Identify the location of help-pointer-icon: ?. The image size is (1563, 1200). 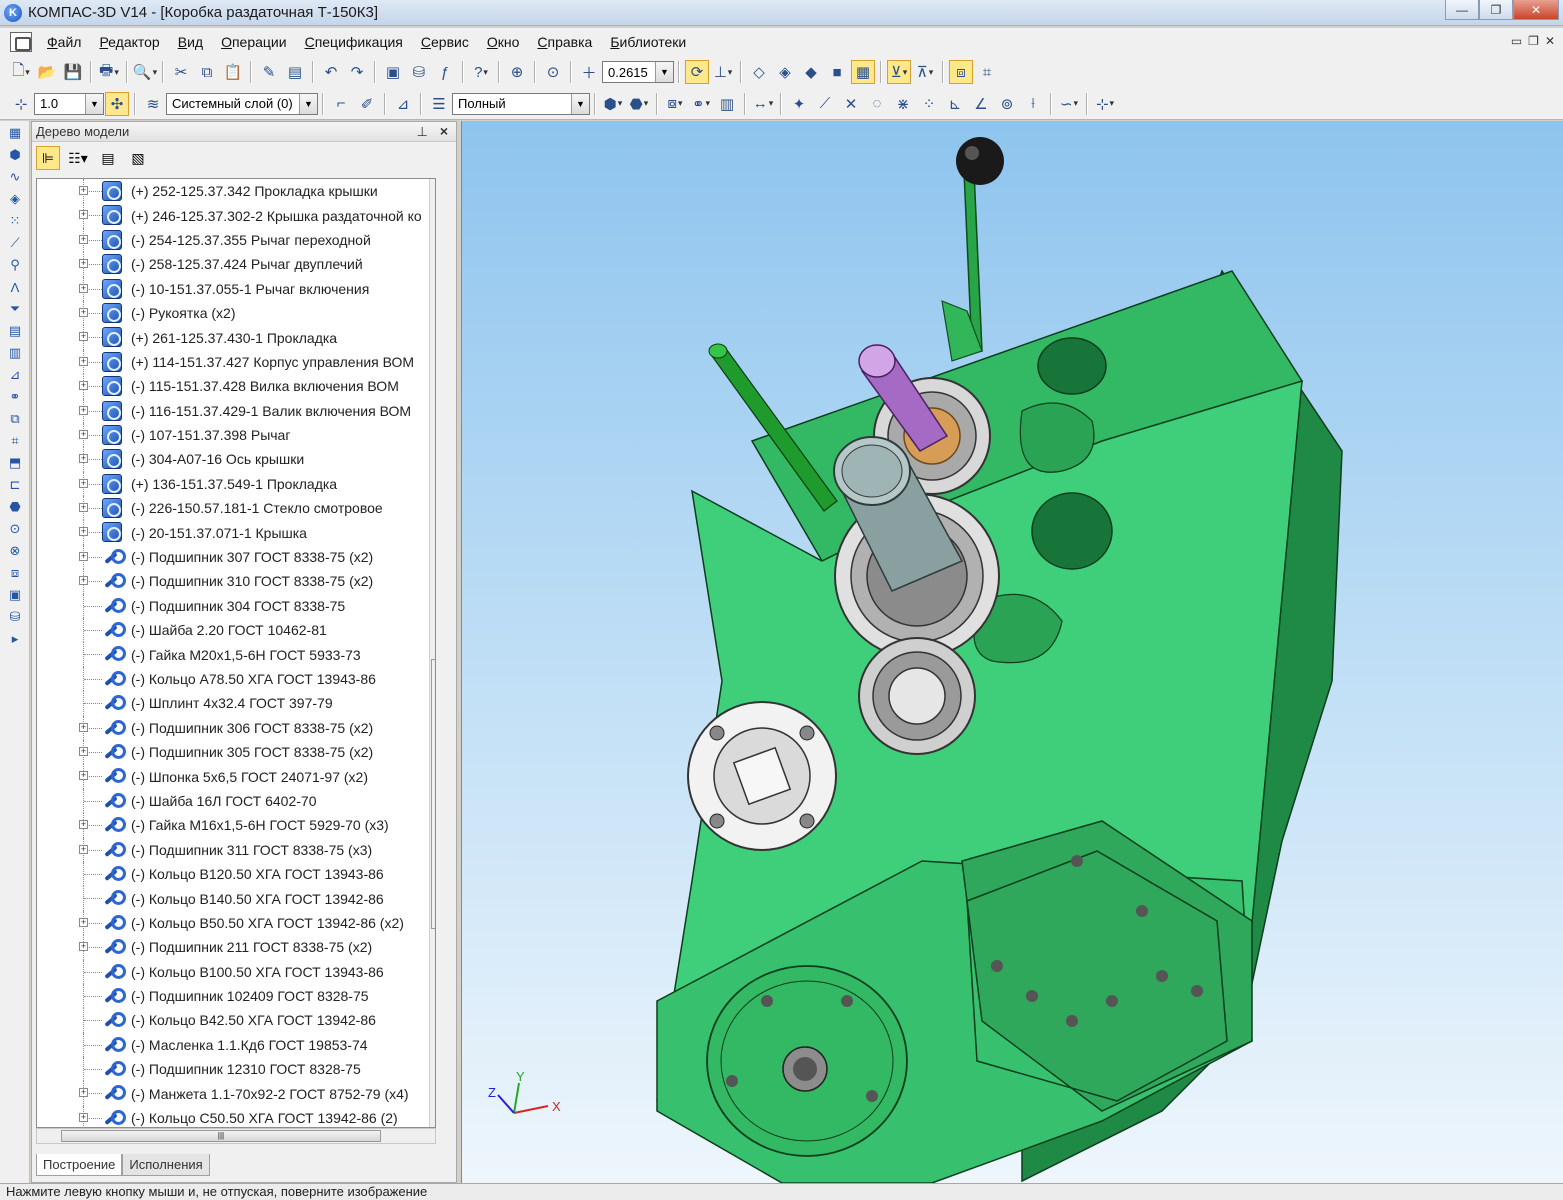
(481, 72).